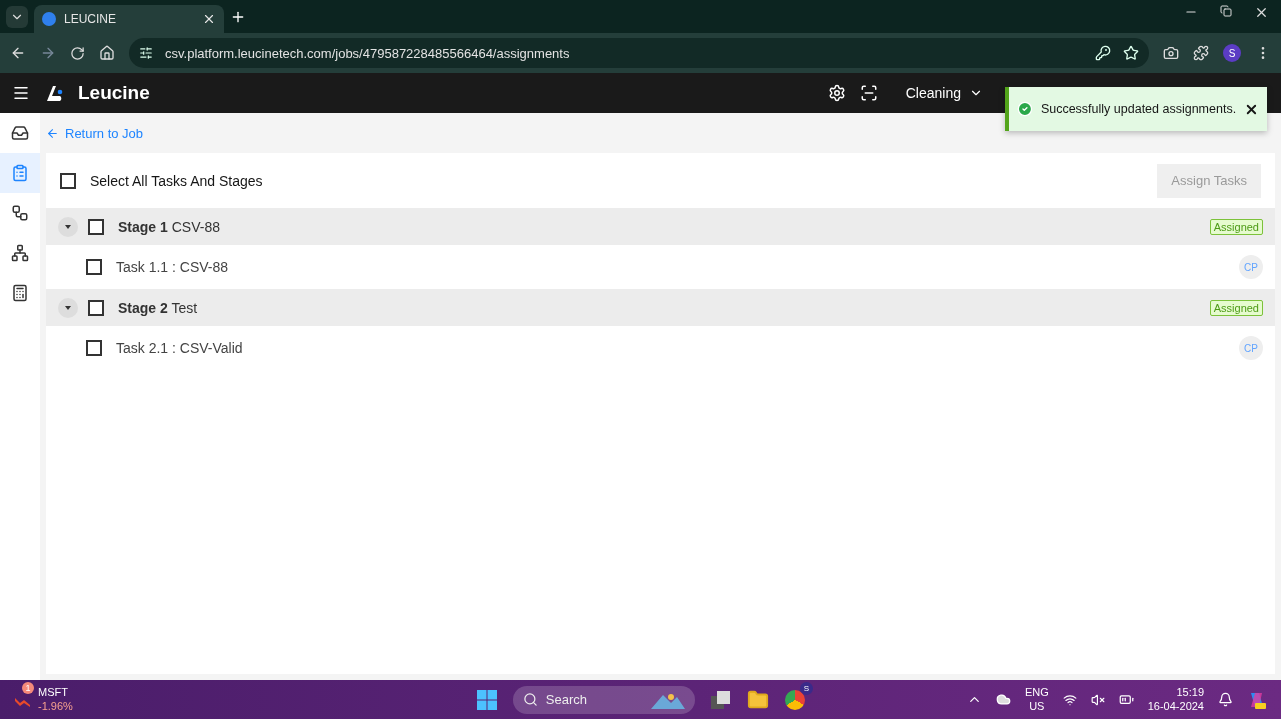  What do you see at coordinates (20, 173) in the screenshot?
I see `clipboard-list-icon` at bounding box center [20, 173].